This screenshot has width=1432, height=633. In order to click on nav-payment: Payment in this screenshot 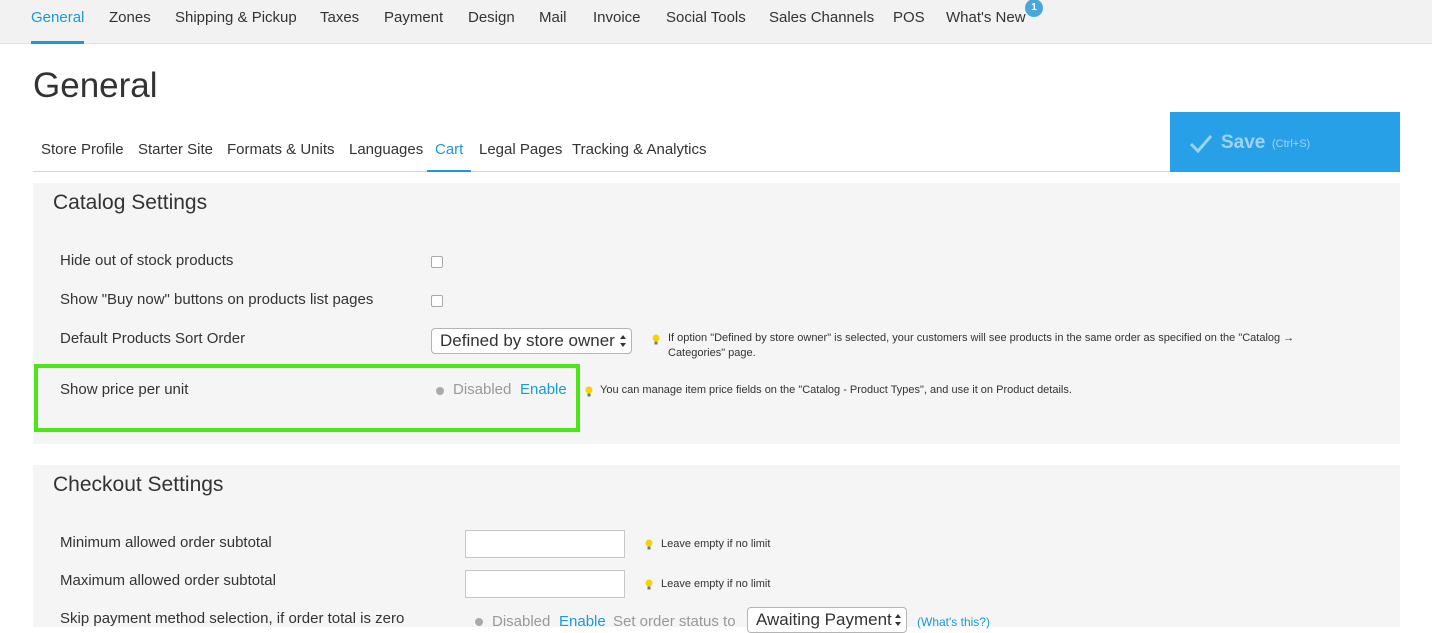, I will do `click(413, 22)`.